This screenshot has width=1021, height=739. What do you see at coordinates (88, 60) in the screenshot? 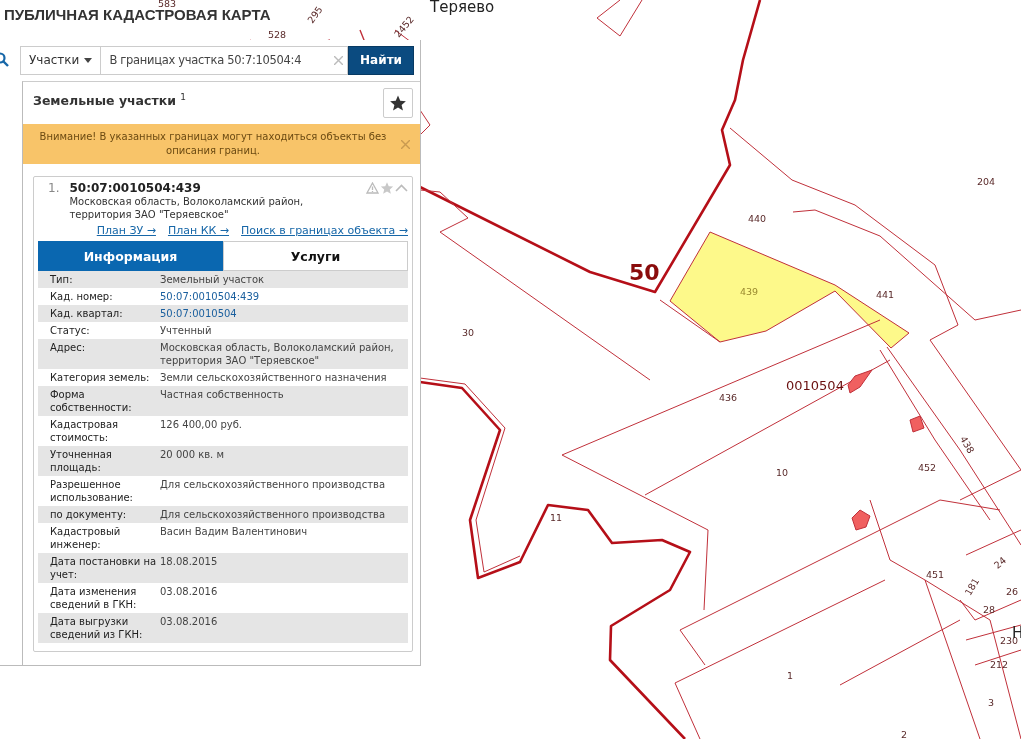
I see `caret-icon` at bounding box center [88, 60].